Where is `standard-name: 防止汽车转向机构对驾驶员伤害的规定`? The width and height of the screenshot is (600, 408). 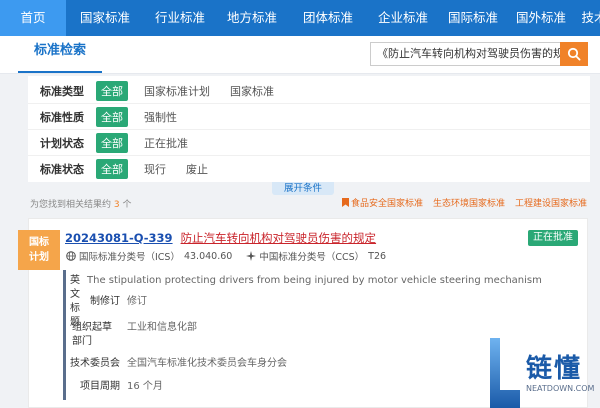 standard-name: 防止汽车转向机构对驾驶员伤害的规定 is located at coordinates (279, 238).